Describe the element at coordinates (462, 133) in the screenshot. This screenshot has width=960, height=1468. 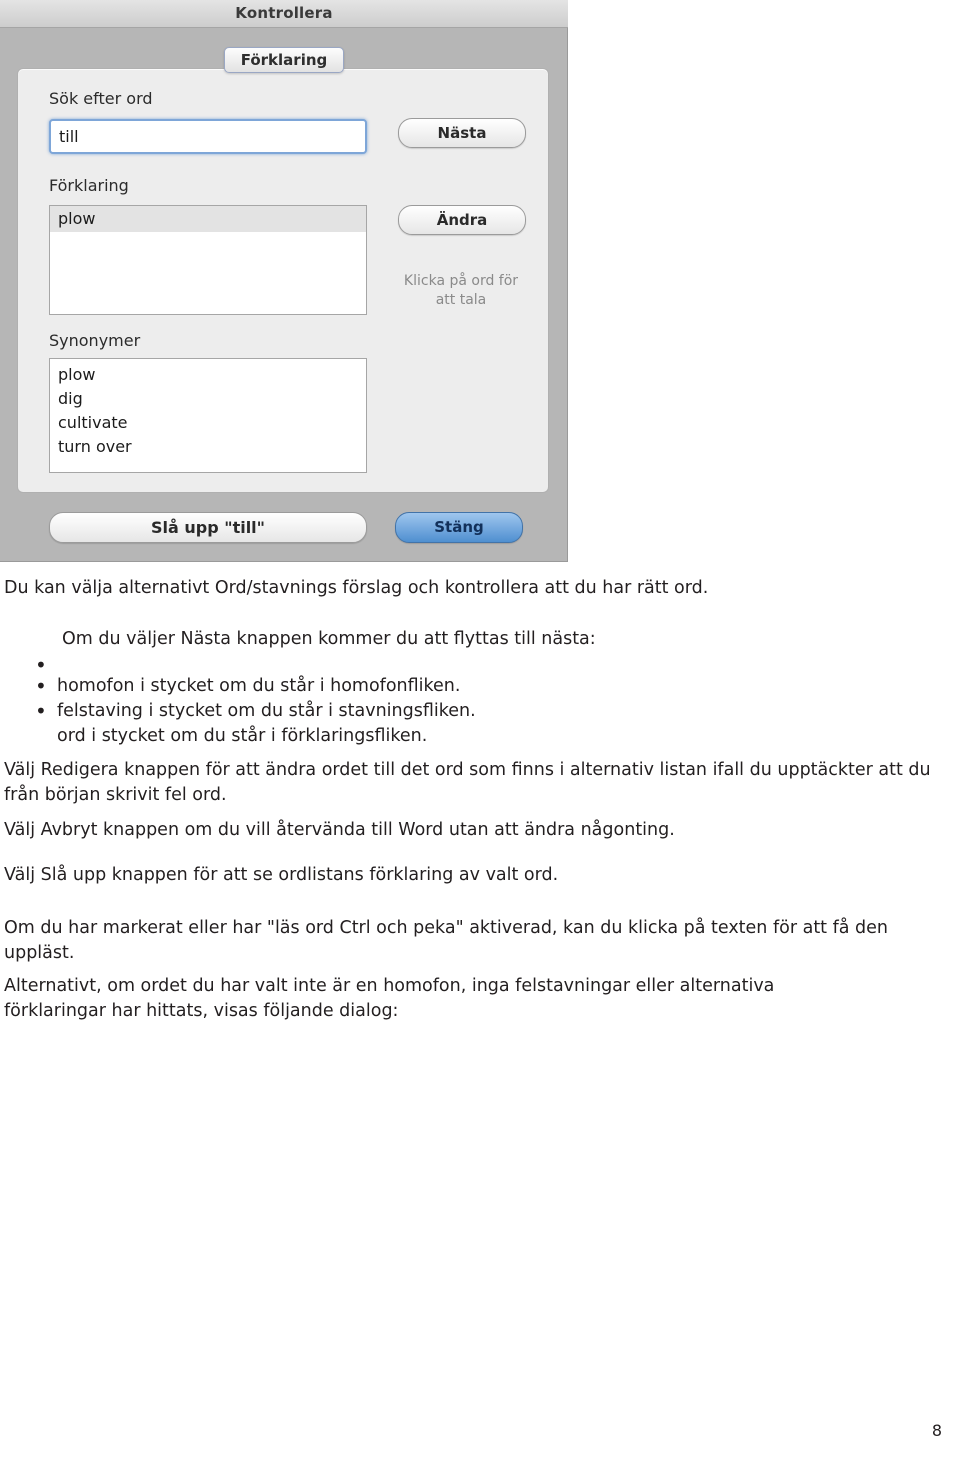
I see `next-button: Nästa` at that location.